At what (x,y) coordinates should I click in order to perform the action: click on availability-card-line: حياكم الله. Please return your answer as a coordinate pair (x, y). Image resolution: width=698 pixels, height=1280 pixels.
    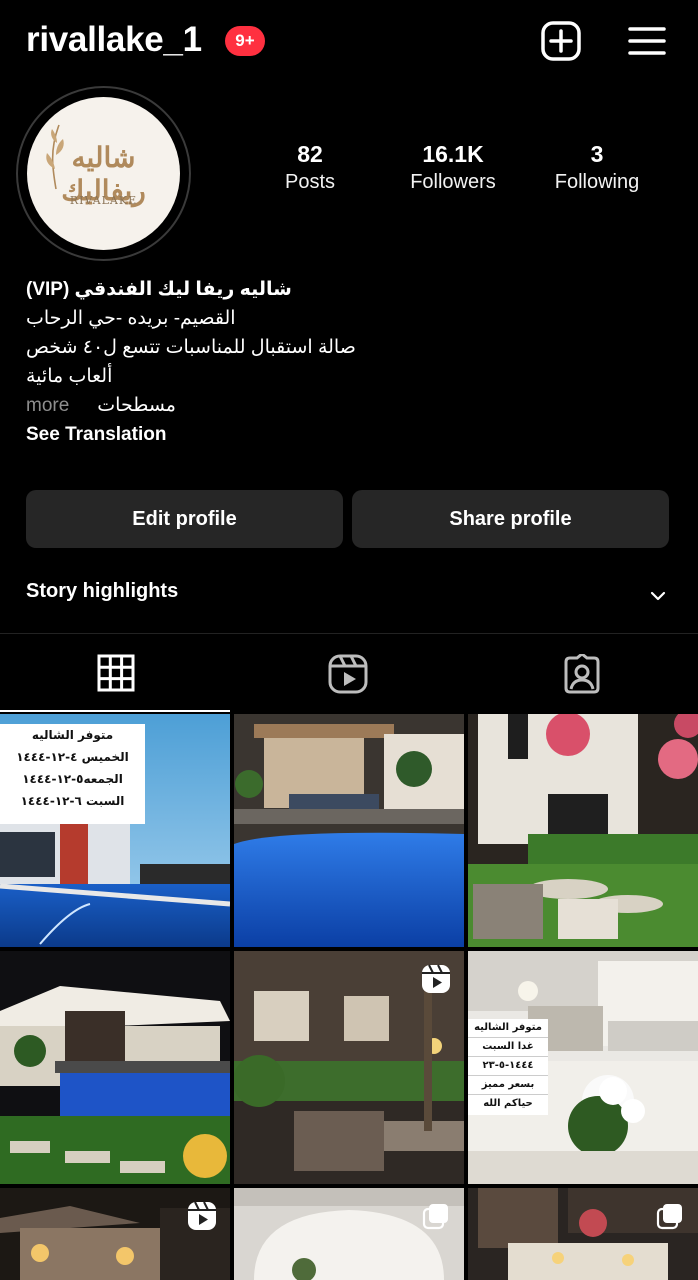
    Looking at the image, I should click on (508, 1103).